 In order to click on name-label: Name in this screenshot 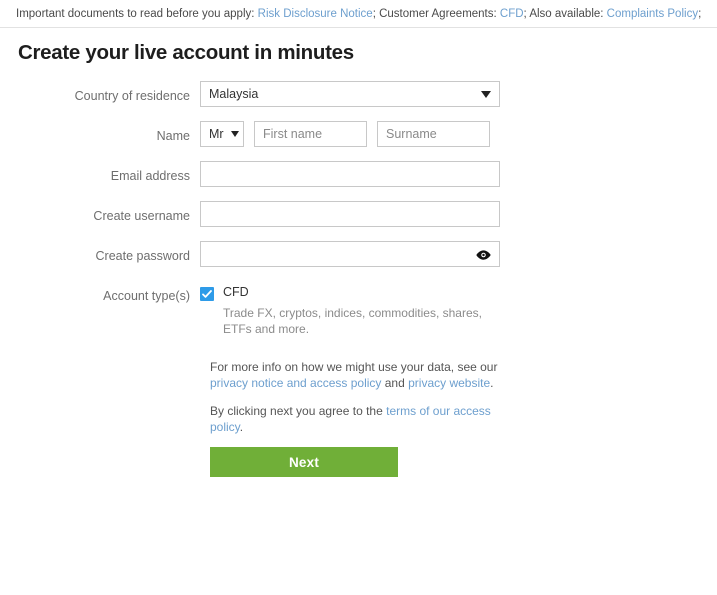, I will do `click(173, 136)`.